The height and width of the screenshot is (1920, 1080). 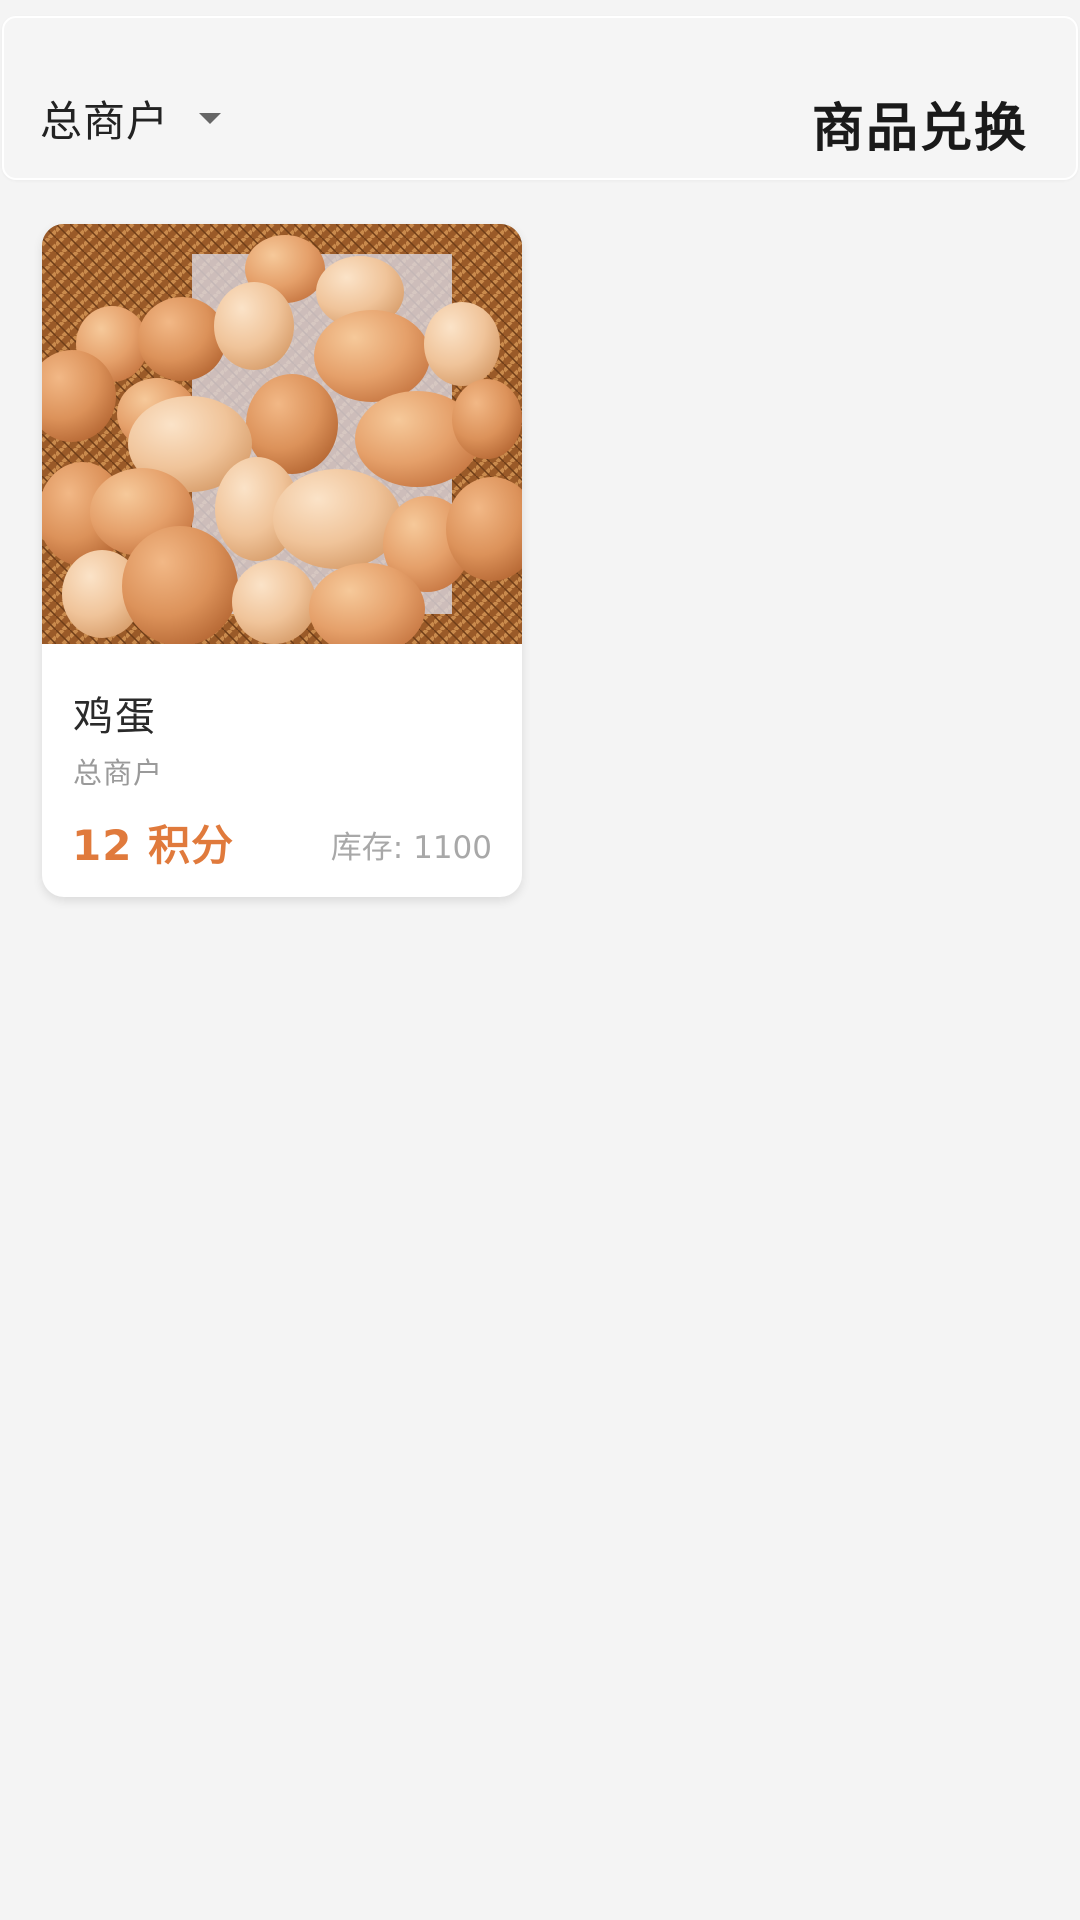 I want to click on eggs-in-basket-icon, so click(x=282, y=434).